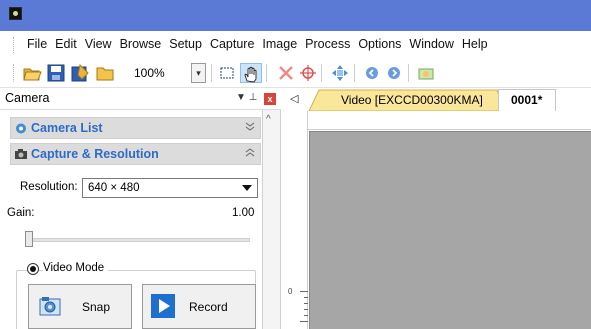 The image size is (591, 329). What do you see at coordinates (21, 128) in the screenshot?
I see `camera-list-icon` at bounding box center [21, 128].